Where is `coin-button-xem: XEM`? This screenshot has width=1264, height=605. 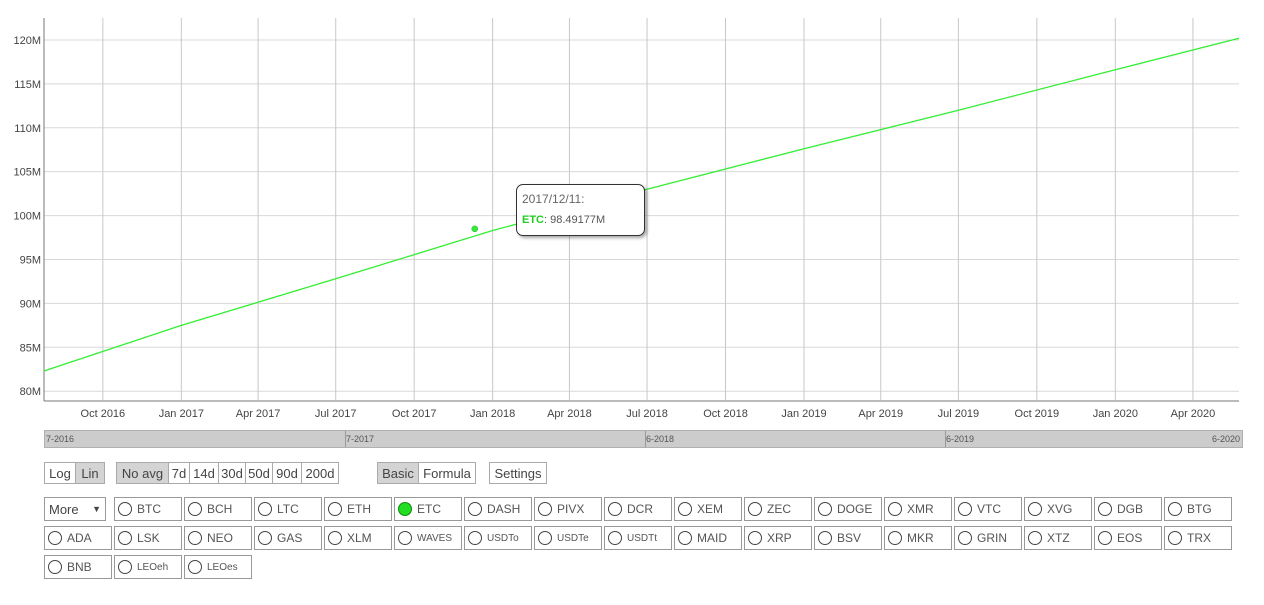 coin-button-xem: XEM is located at coordinates (708, 509).